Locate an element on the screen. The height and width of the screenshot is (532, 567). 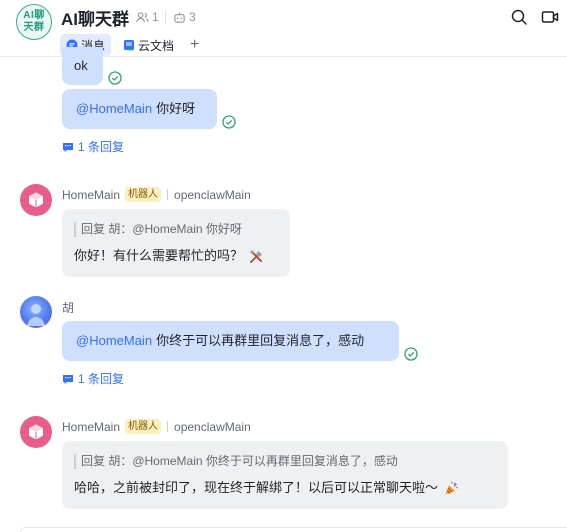
bot-count: 3 is located at coordinates (184, 17).